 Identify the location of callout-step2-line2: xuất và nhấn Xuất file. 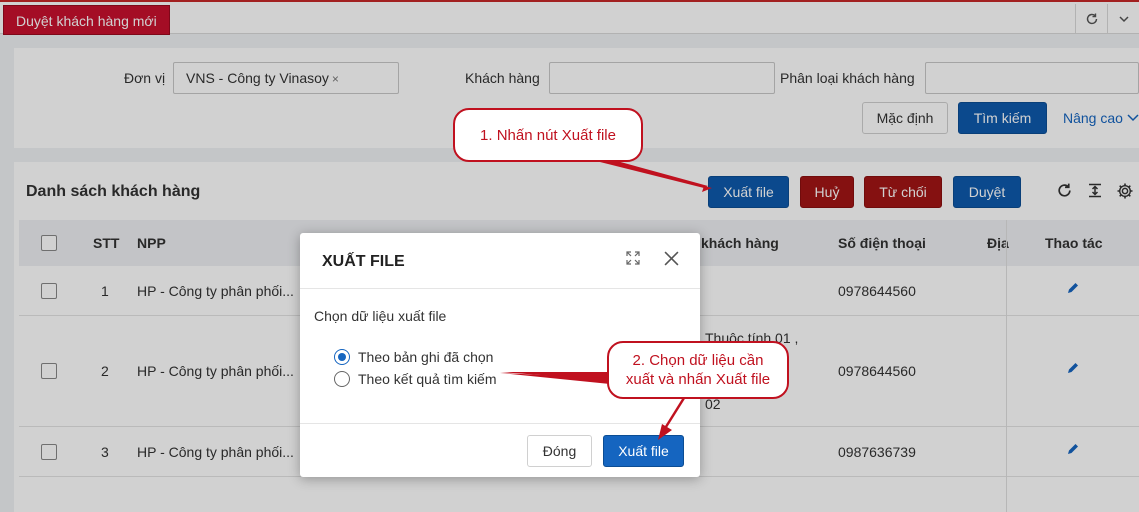
(698, 379).